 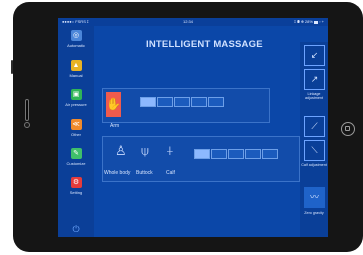 I want to click on whole-body-icon: ♙, so click(x=121, y=150).